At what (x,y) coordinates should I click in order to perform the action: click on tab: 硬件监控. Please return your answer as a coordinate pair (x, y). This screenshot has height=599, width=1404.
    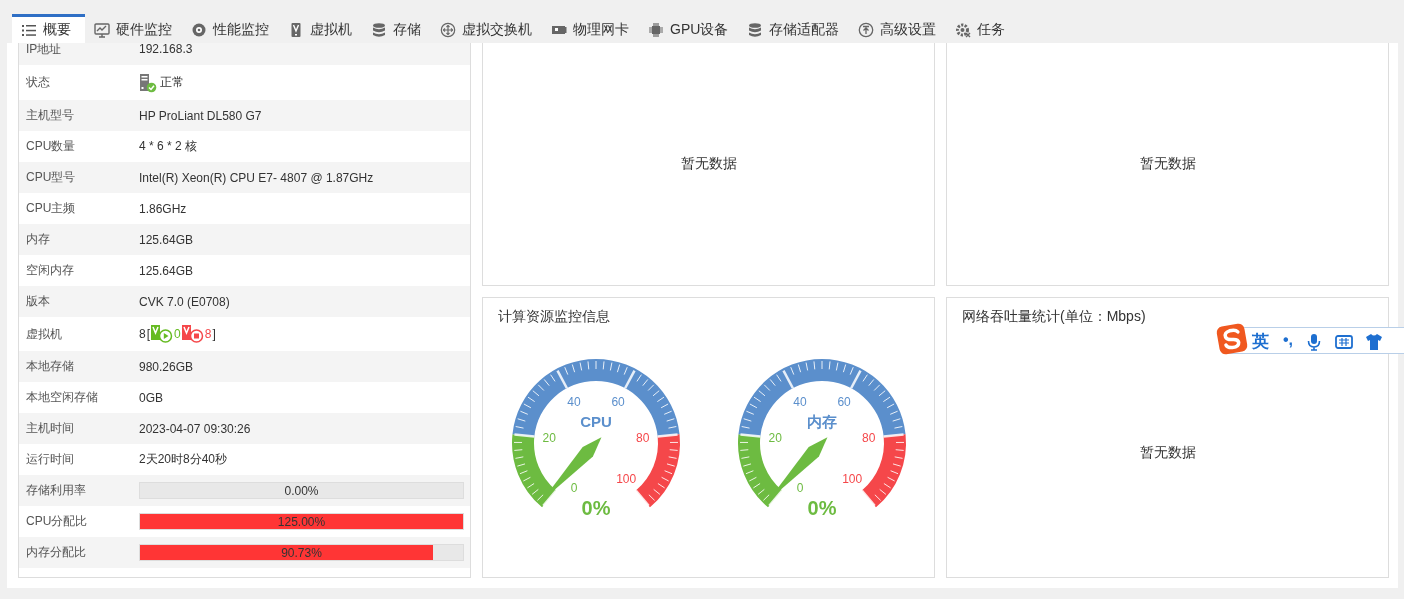
    Looking at the image, I should click on (133, 28).